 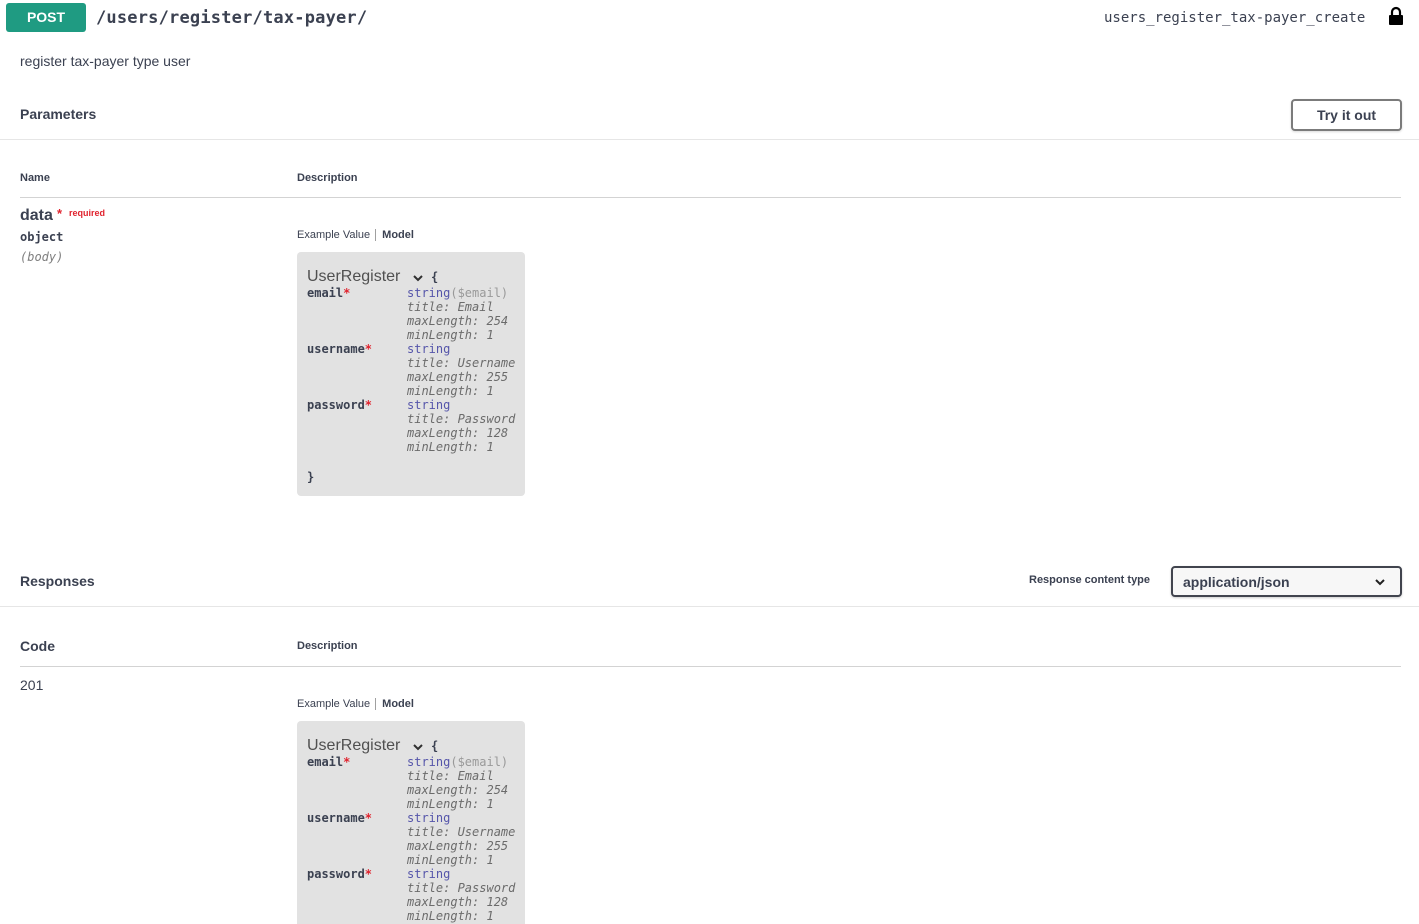 I want to click on operation-summary: register tax-payer type user, so click(x=105, y=61).